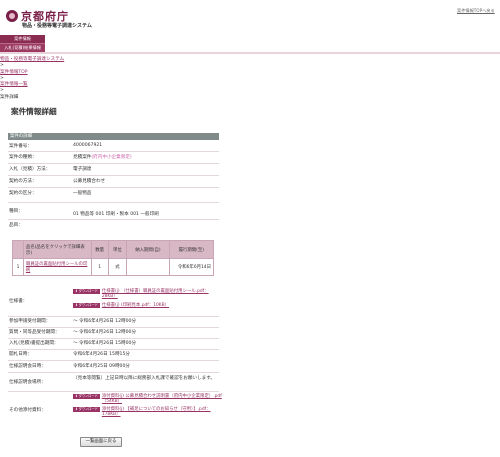 Image resolution: width=500 pixels, height=457 pixels. What do you see at coordinates (82, 157) in the screenshot?
I see `case-type-value: 見積案件` at bounding box center [82, 157].